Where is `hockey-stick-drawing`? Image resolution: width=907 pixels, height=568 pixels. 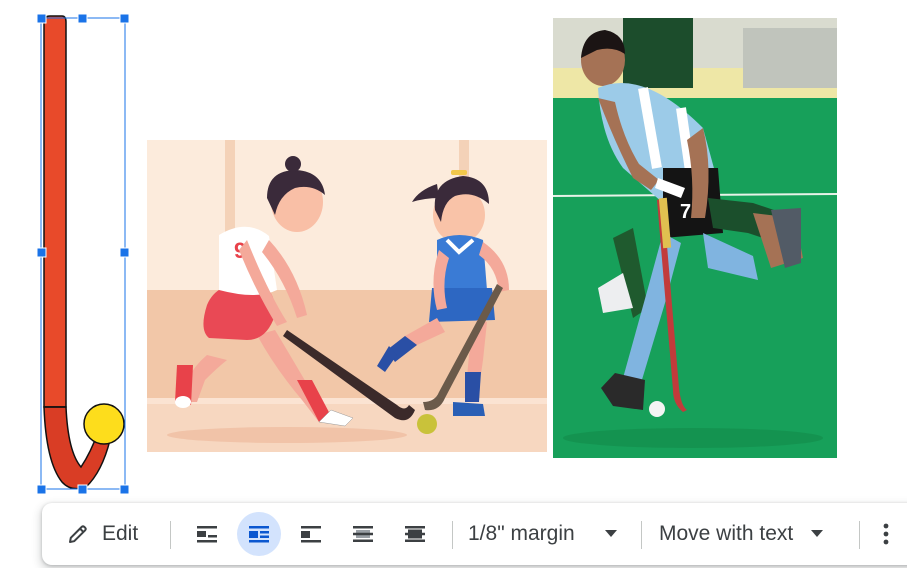
hockey-stick-drawing is located at coordinates (83, 254).